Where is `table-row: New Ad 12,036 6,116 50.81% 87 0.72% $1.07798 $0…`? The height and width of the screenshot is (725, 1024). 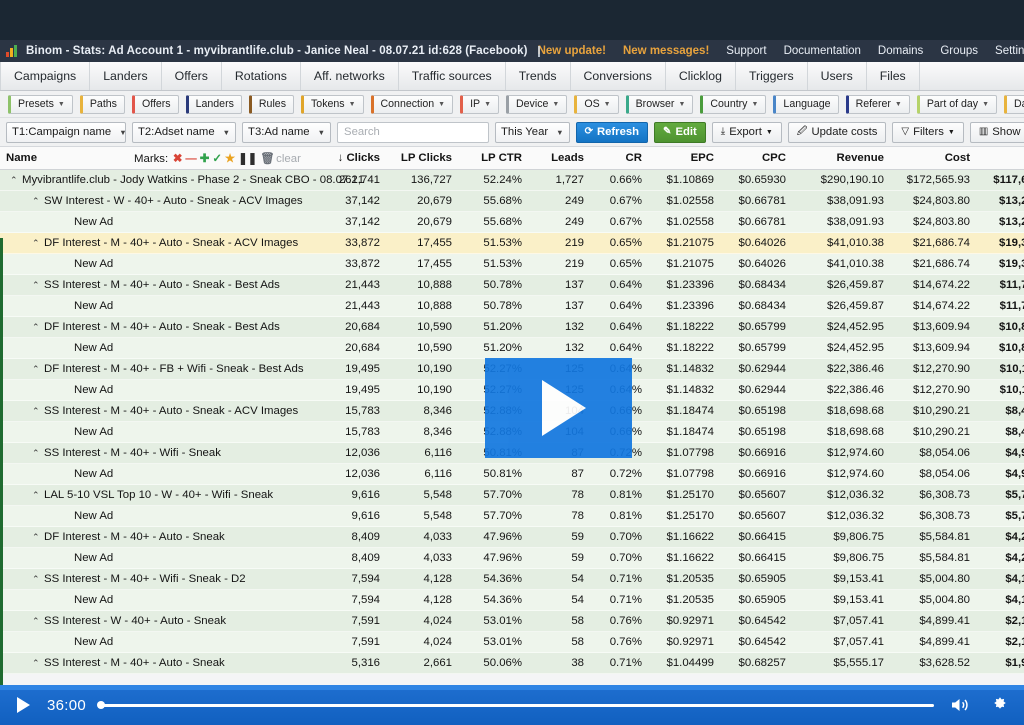
table-row: New Ad 12,036 6,116 50.81% 87 0.72% $1.07798 $0… is located at coordinates (512, 474).